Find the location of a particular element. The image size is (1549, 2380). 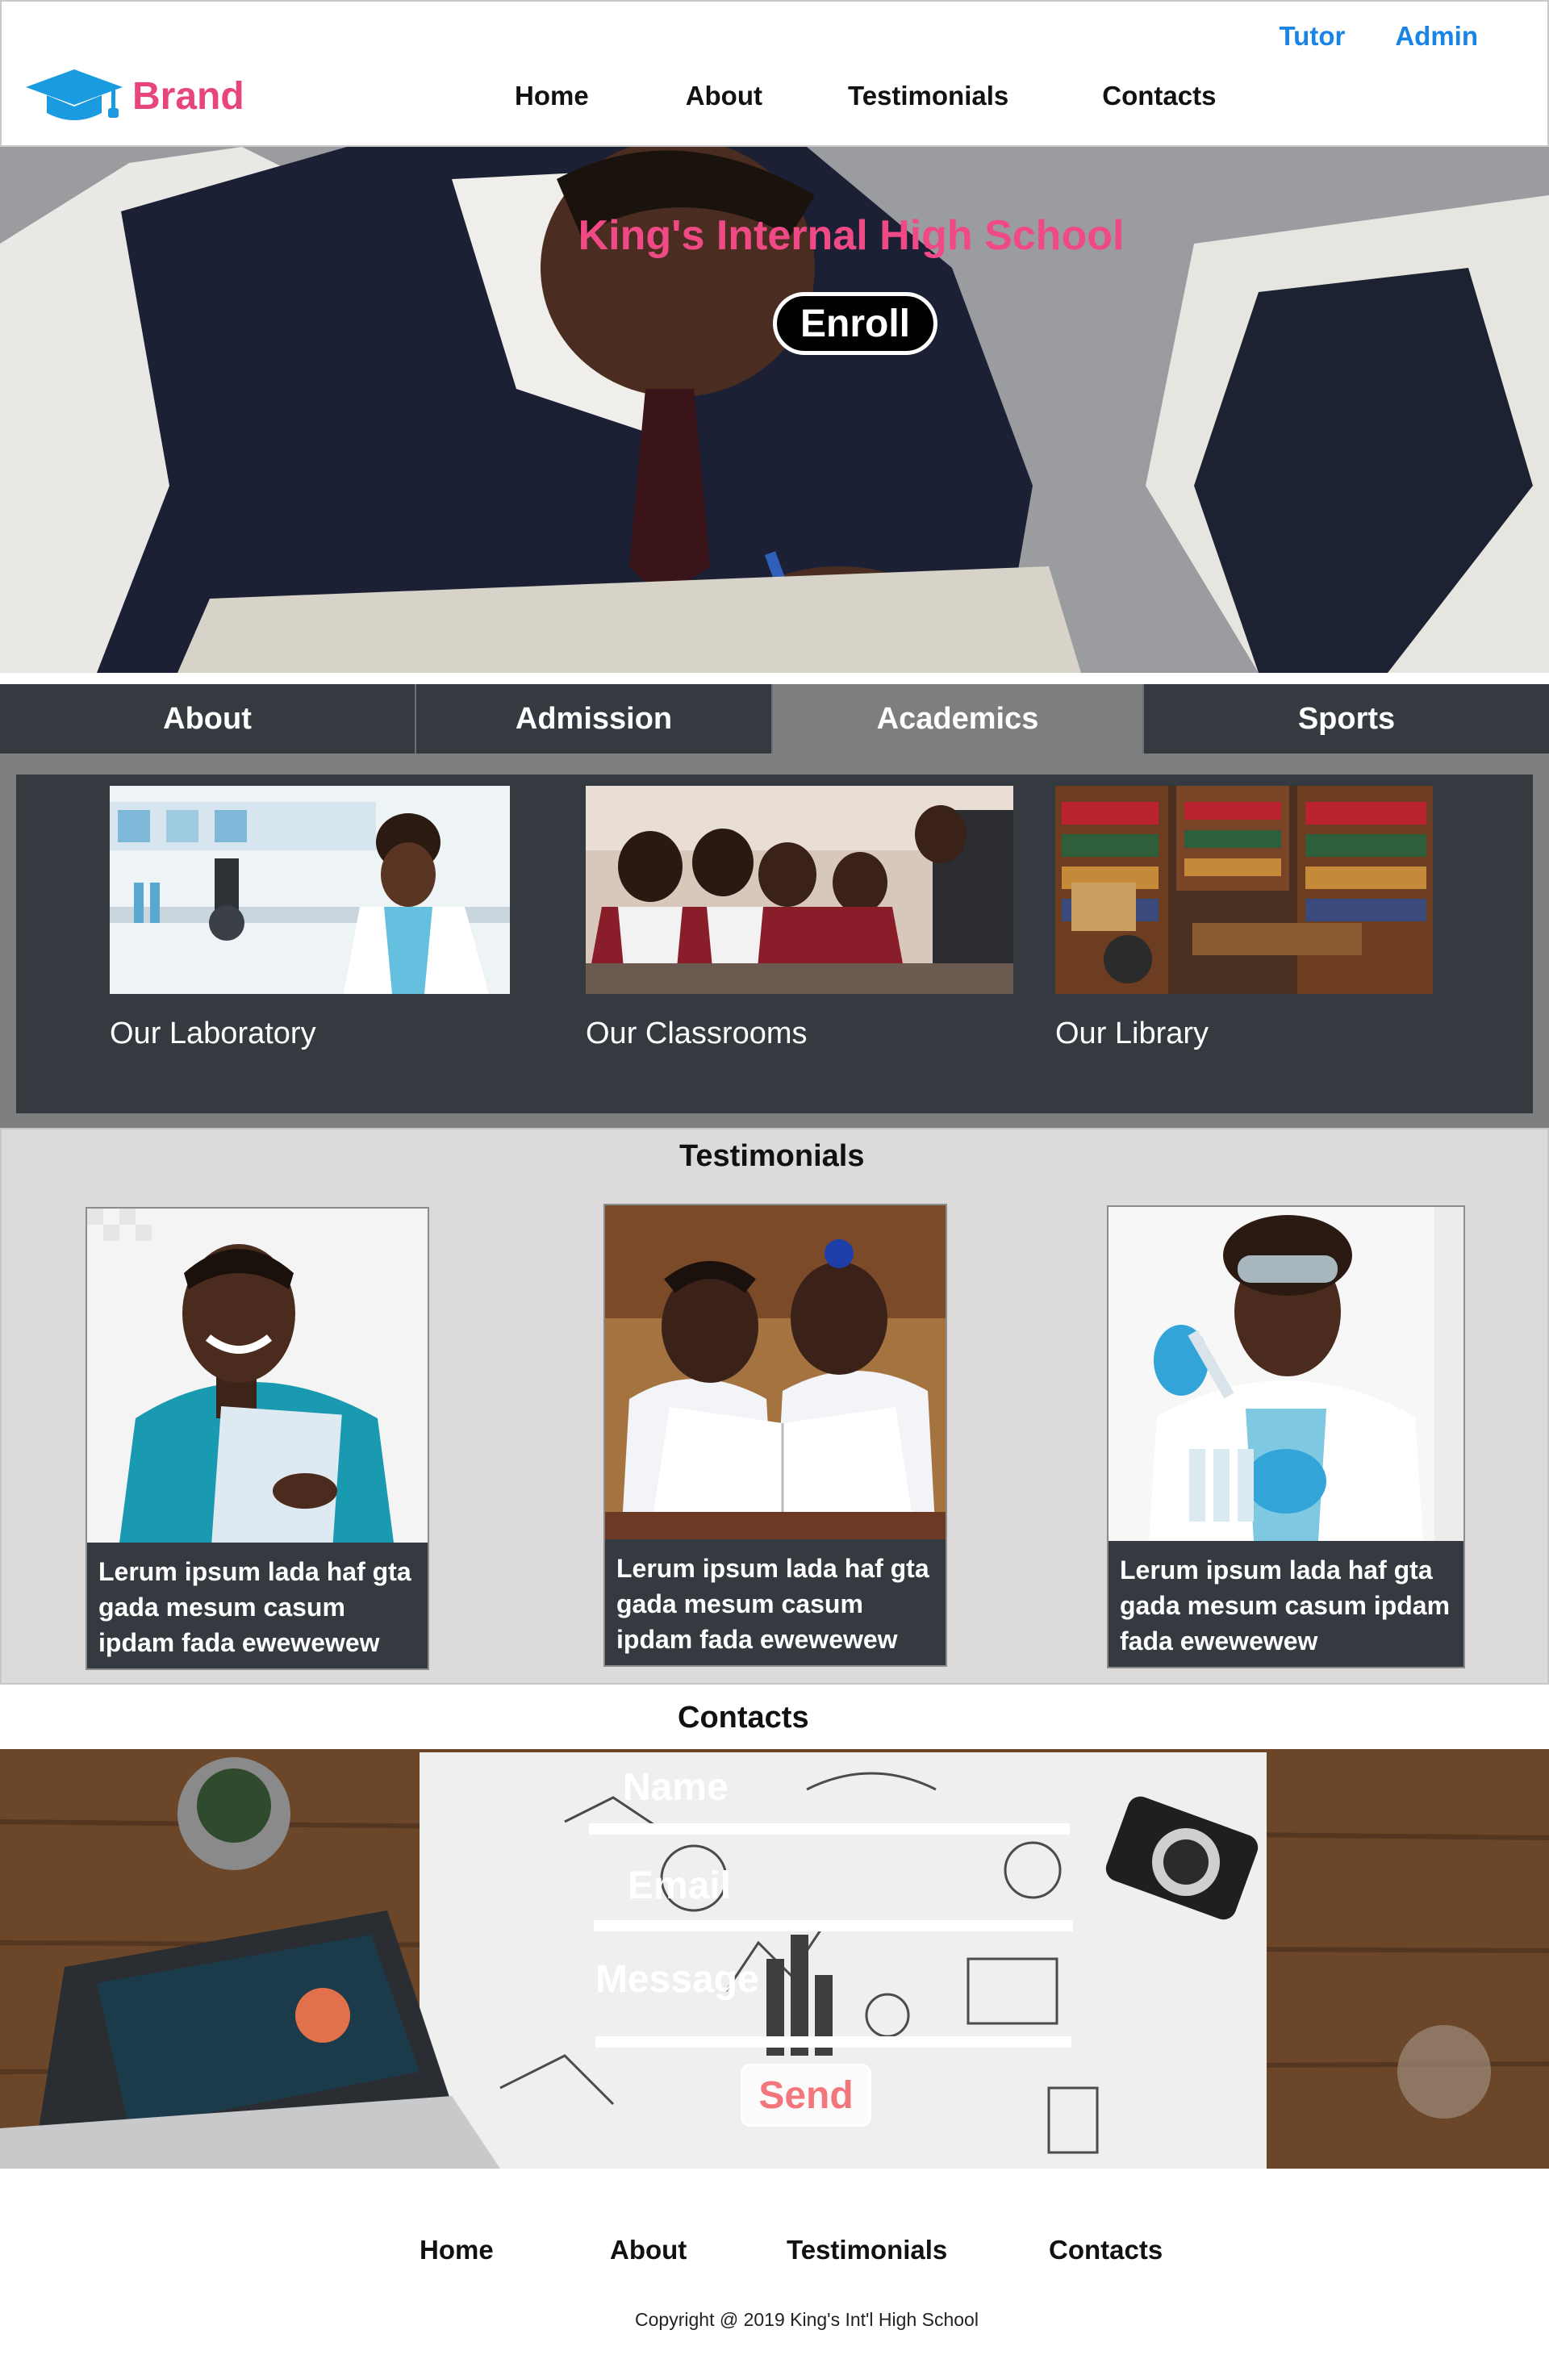

tab-academics: Academics is located at coordinates (958, 719).